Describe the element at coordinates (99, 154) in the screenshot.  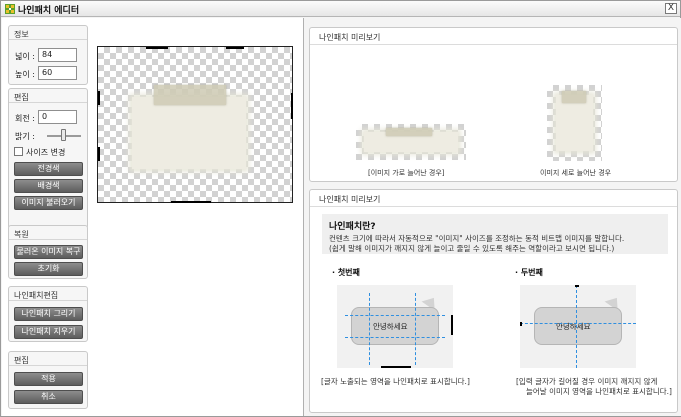
I see `ninepatch-guide-left-bottom` at that location.